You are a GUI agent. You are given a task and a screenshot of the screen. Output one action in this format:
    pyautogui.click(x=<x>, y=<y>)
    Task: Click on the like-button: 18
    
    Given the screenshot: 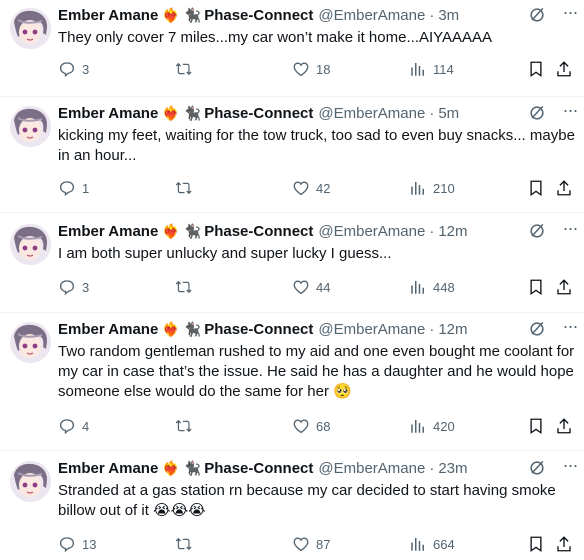 What is the action you would take?
    pyautogui.click(x=311, y=69)
    